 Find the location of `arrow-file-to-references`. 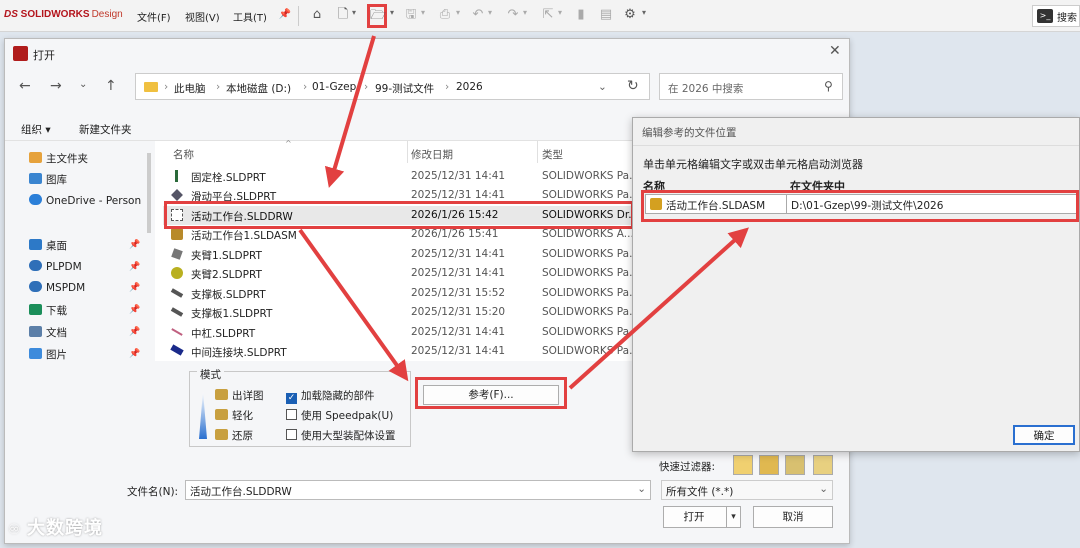

arrow-file-to-references is located at coordinates (353, 305).